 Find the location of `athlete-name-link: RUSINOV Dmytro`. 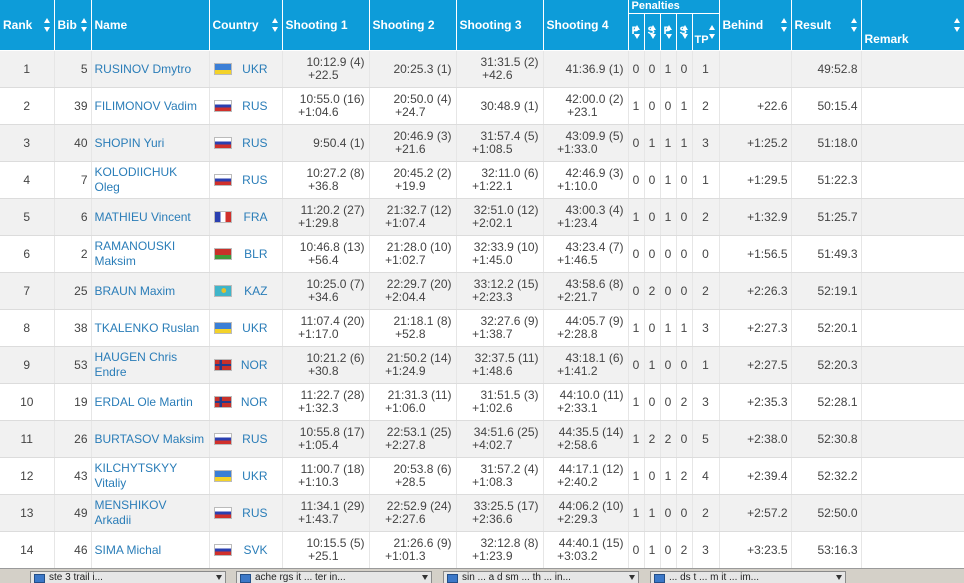

athlete-name-link: RUSINOV Dmytro is located at coordinates (150, 69).